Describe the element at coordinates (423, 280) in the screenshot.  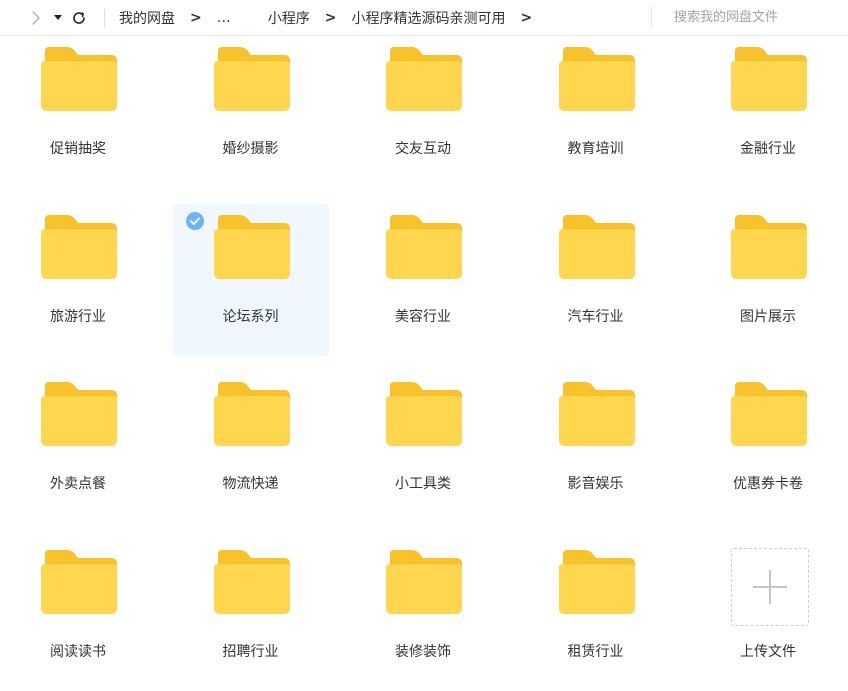
I see `folder-item: 美容行业` at that location.